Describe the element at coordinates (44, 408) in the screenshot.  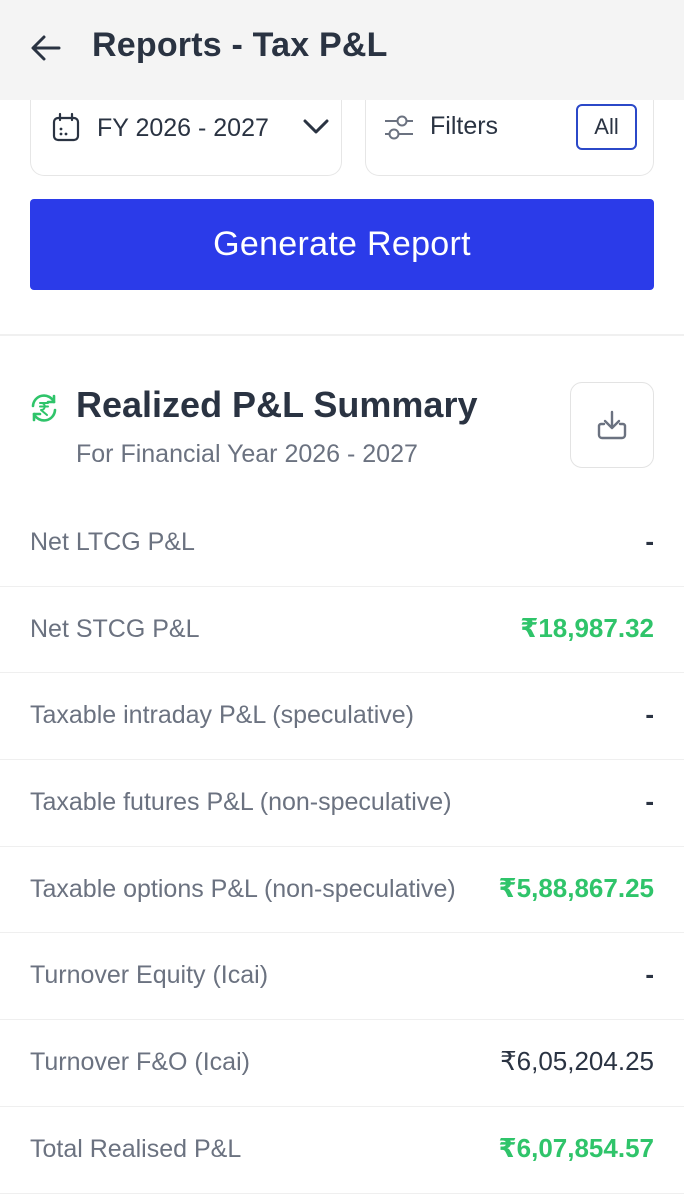
I see `rupee-refresh-icon` at that location.